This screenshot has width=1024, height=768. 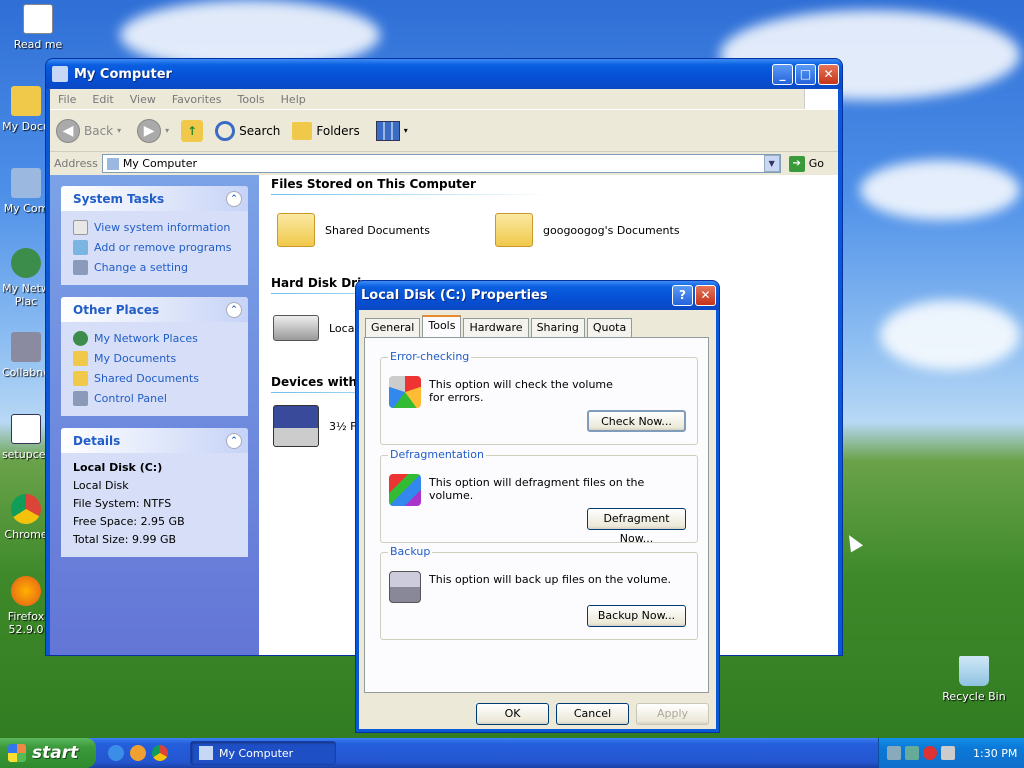 I want to click on system-tray: 1:30 PM, so click(x=951, y=753).